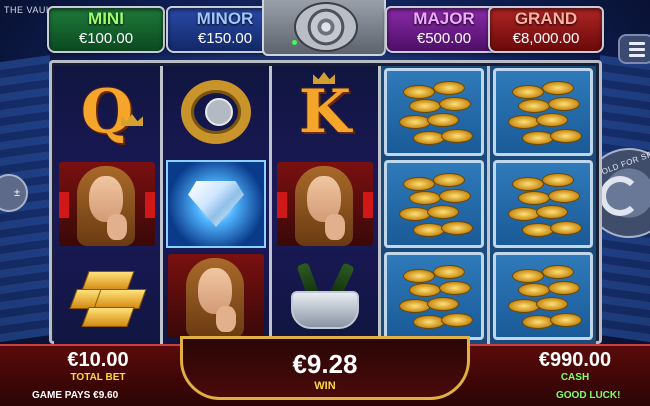 This screenshot has height=406, width=650. I want to click on game-pays-text: GAME PAYS €9.60, so click(75, 395).